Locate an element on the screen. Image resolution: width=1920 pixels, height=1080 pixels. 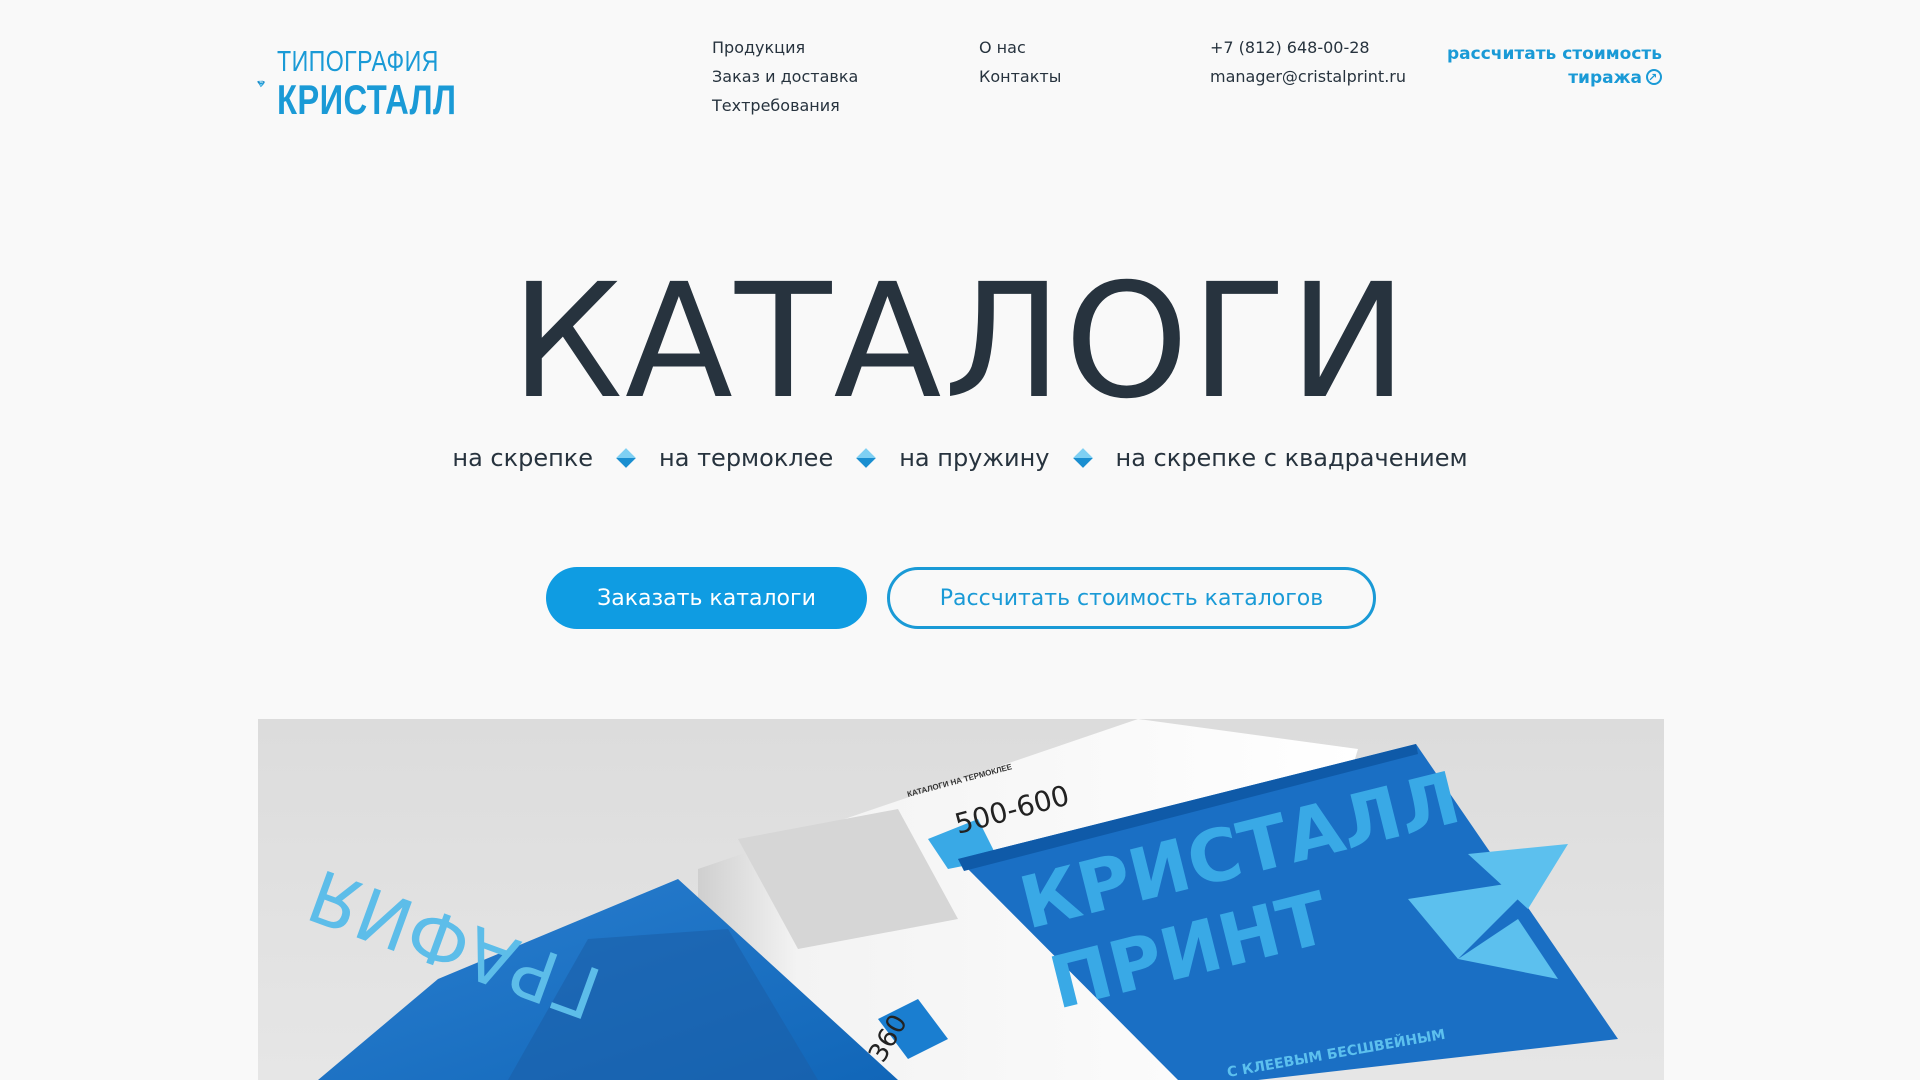
nav-column-about: О нас Контакты is located at coordinates (1020, 62).